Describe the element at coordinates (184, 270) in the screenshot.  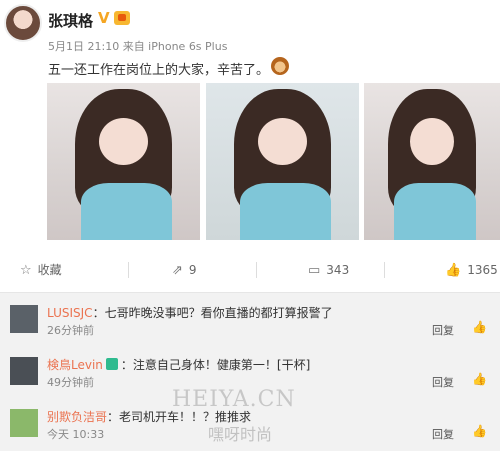
I see `forward-button: ⇗ 9` at that location.